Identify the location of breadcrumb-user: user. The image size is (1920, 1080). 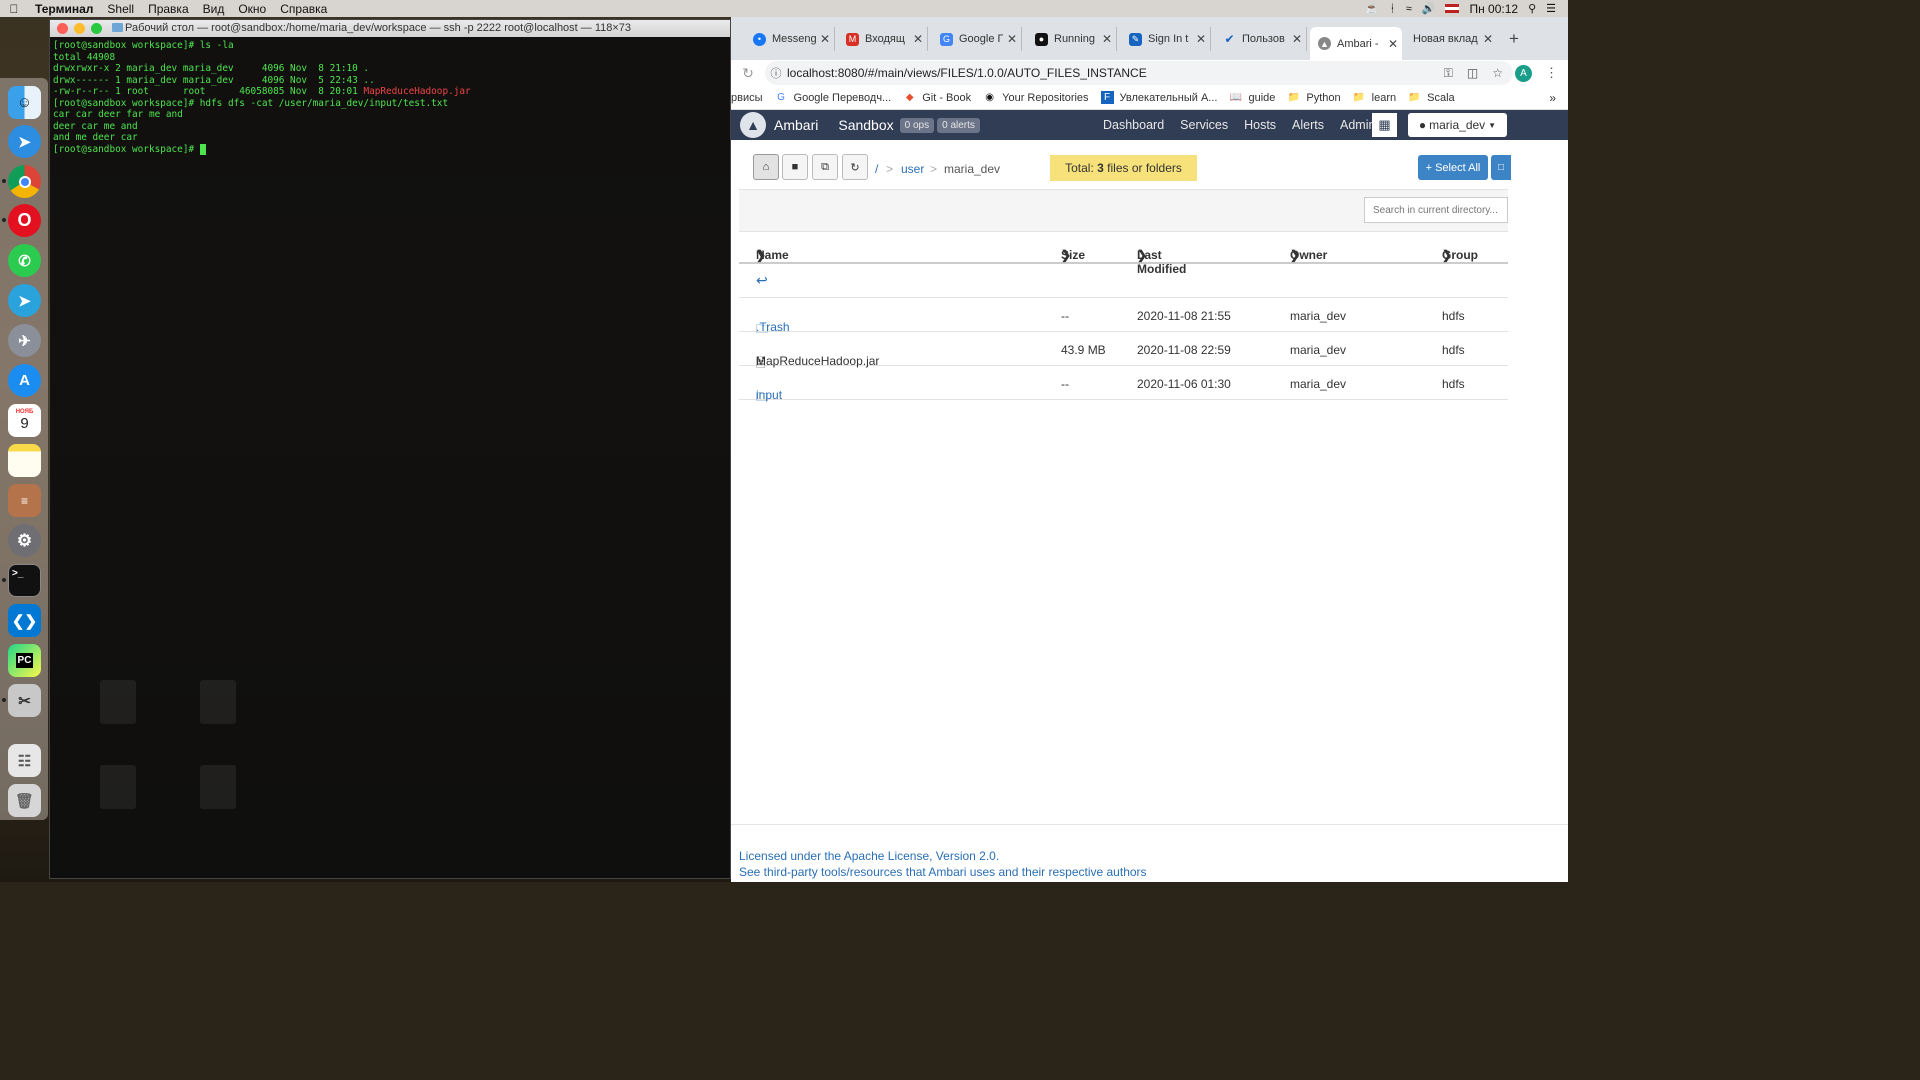
(912, 169).